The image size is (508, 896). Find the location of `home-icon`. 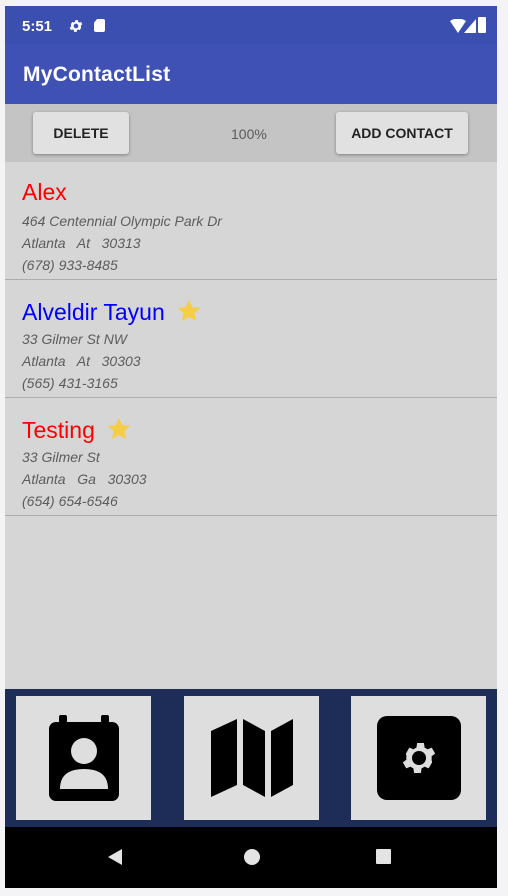

home-icon is located at coordinates (252, 857).